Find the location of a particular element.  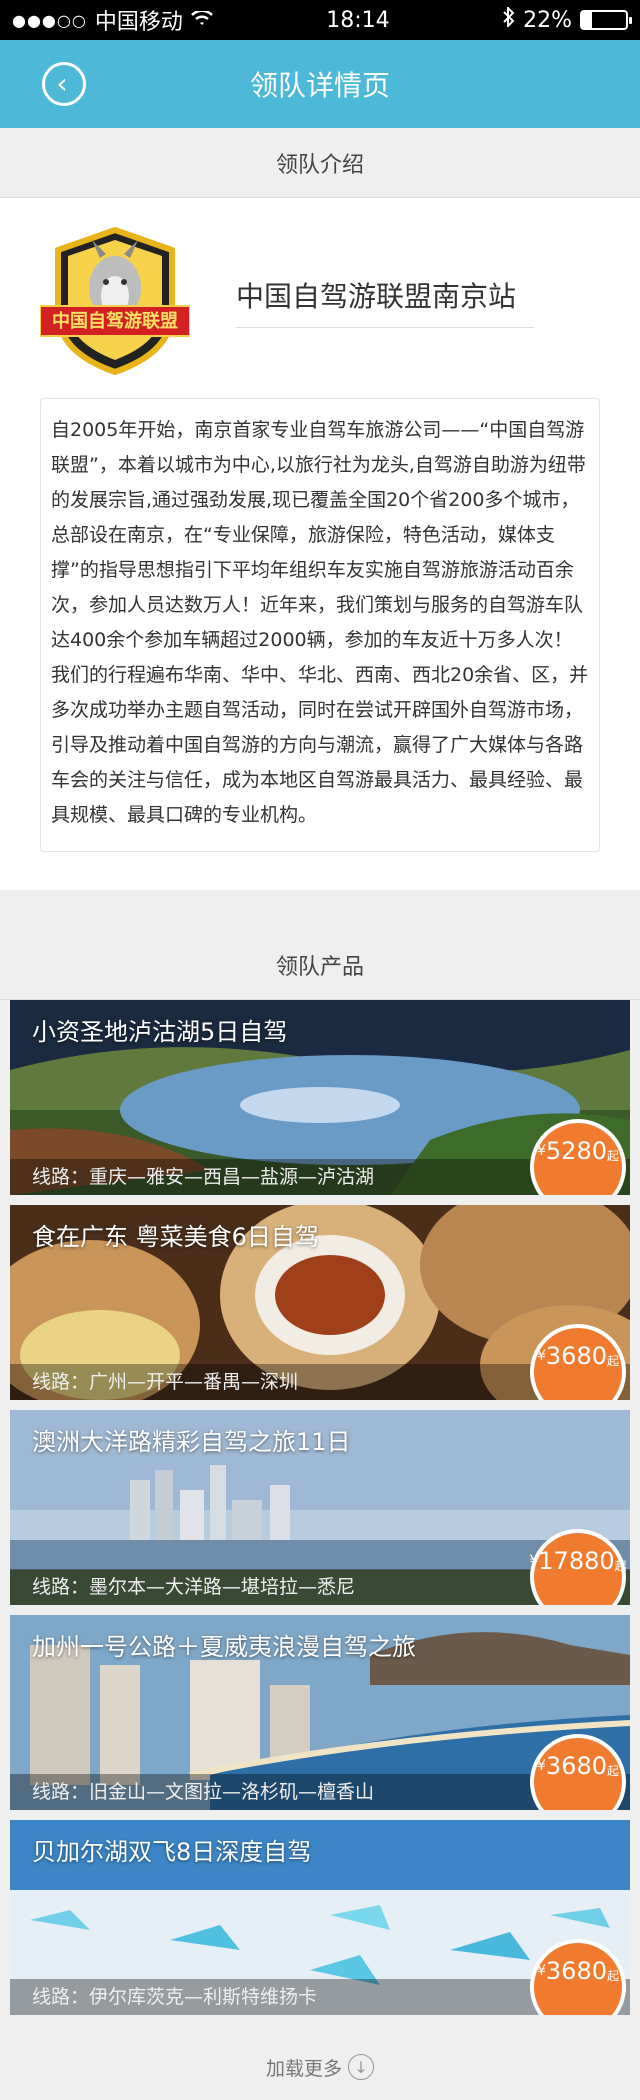

status-bar: ●●●○○ 中国移动 18:14 22% is located at coordinates (320, 20).